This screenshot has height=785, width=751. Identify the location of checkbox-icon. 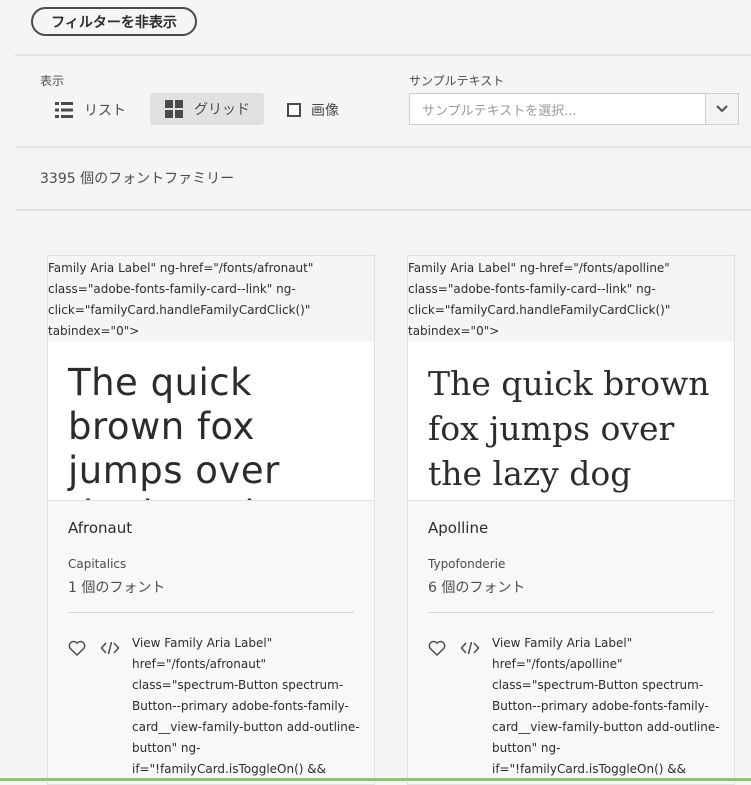
(294, 110).